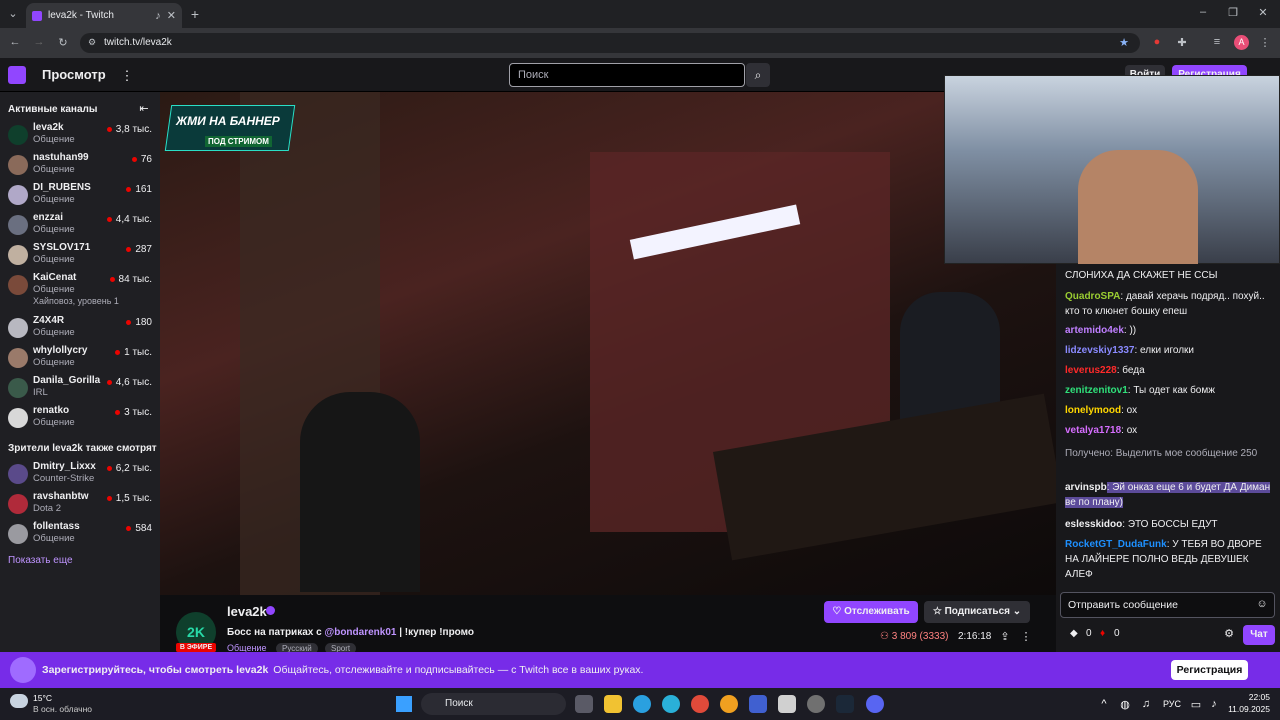  I want to click on sidebar-channel-4: SYSLOV171 Общение 287, so click(80, 255).